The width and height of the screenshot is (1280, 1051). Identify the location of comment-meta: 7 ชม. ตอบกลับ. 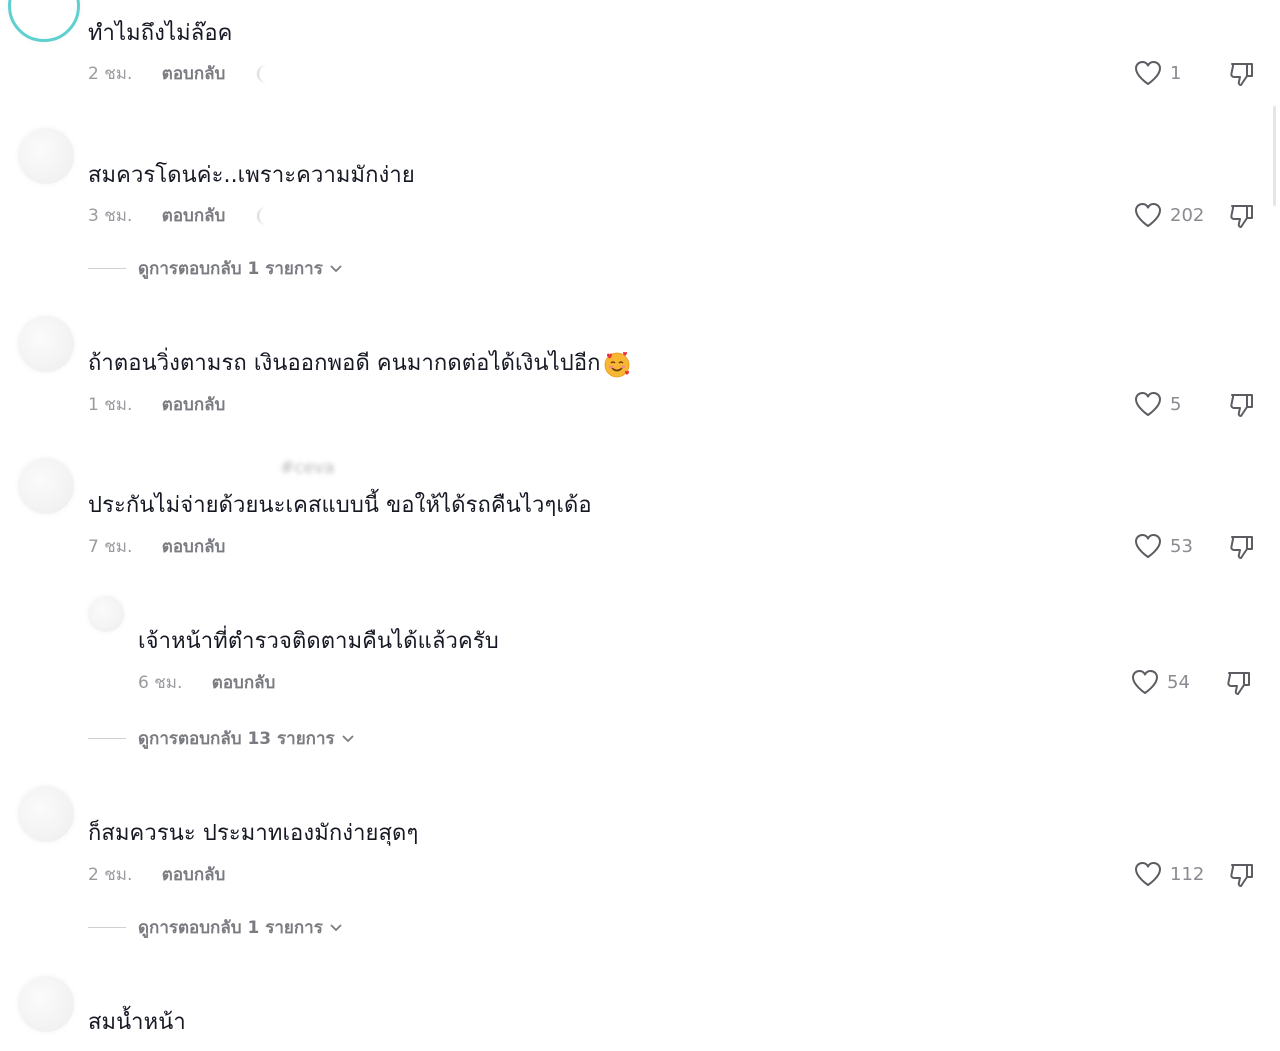
(156, 547).